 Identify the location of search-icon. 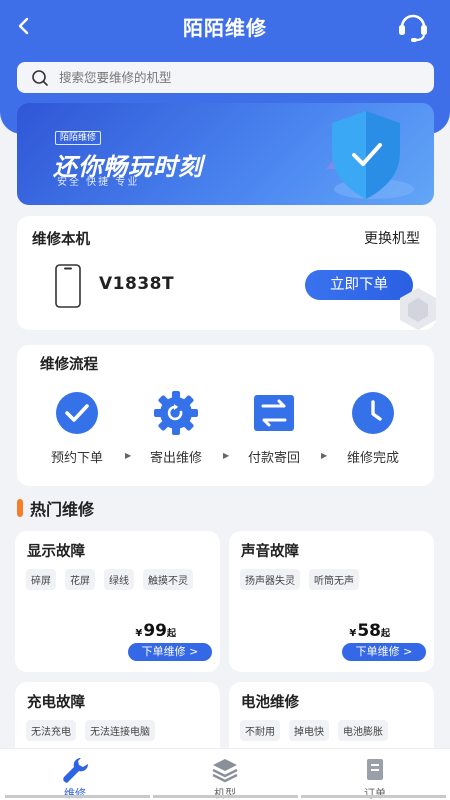
(40, 77).